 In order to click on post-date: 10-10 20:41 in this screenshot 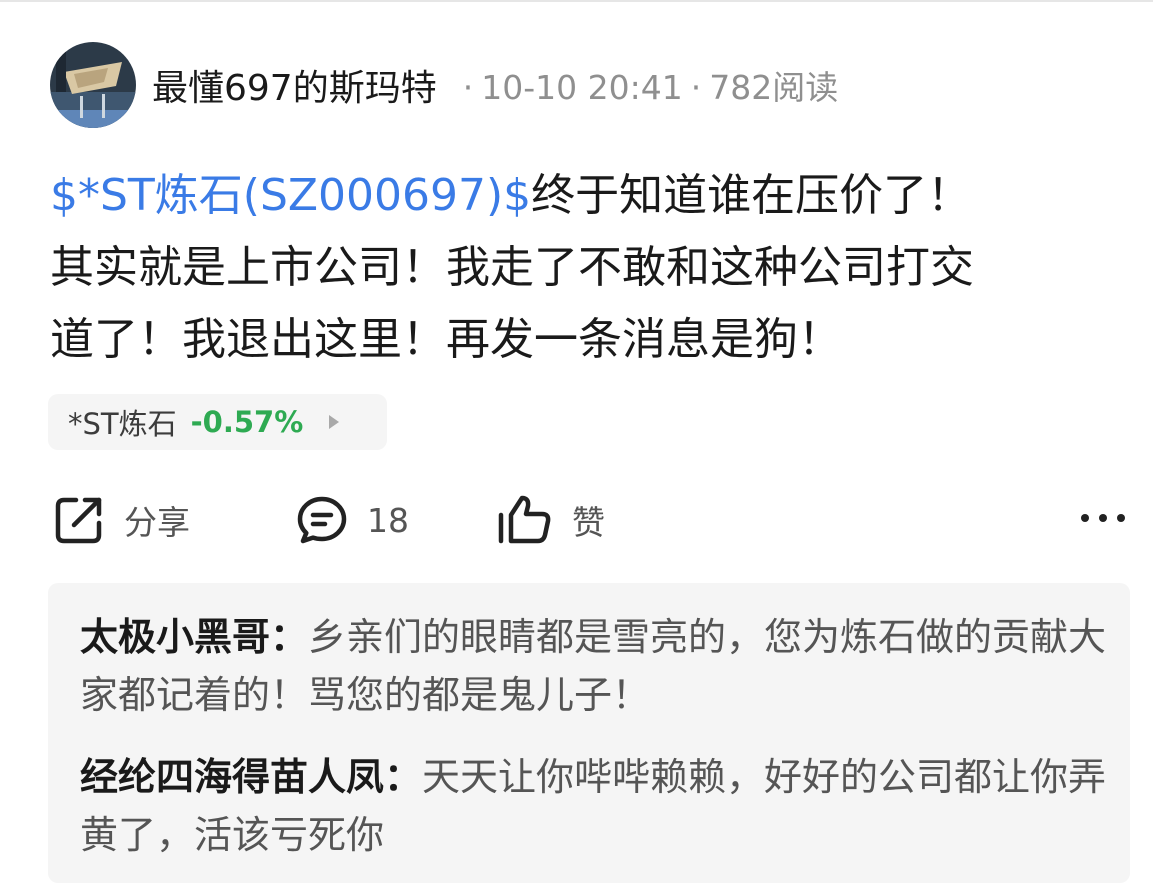, I will do `click(582, 87)`.